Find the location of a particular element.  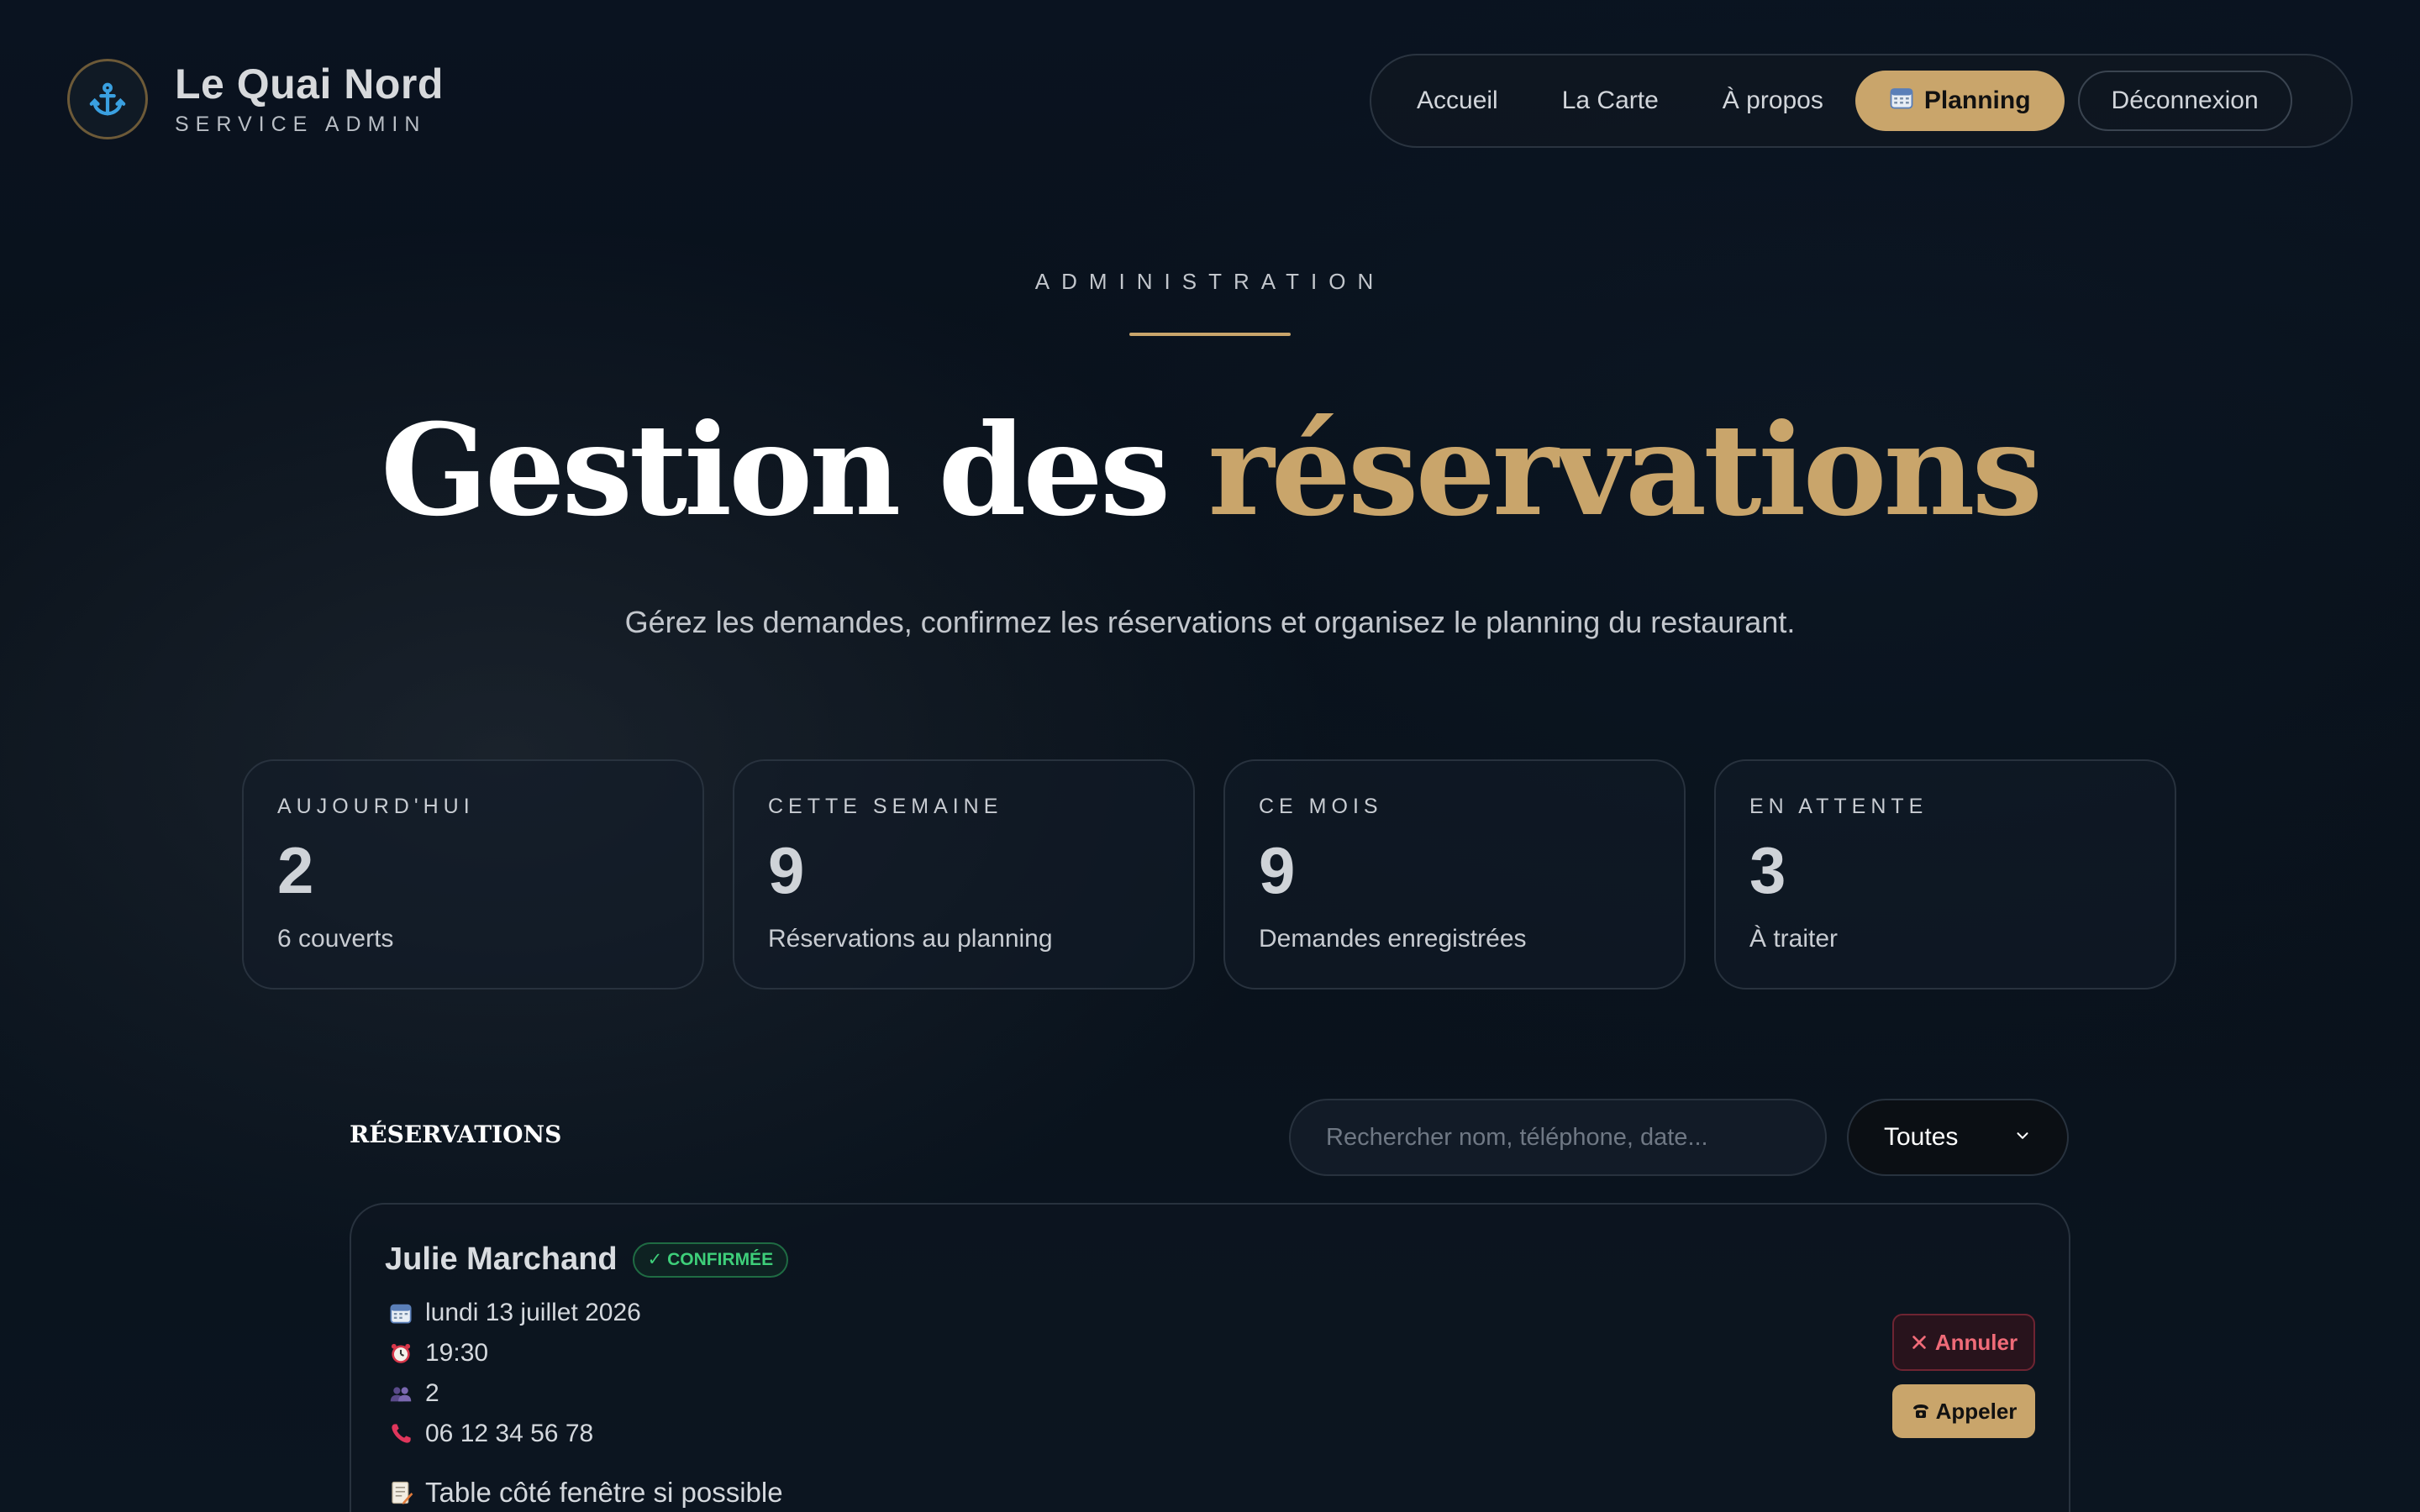

page-title: Gestion des réservations is located at coordinates (1210, 470).